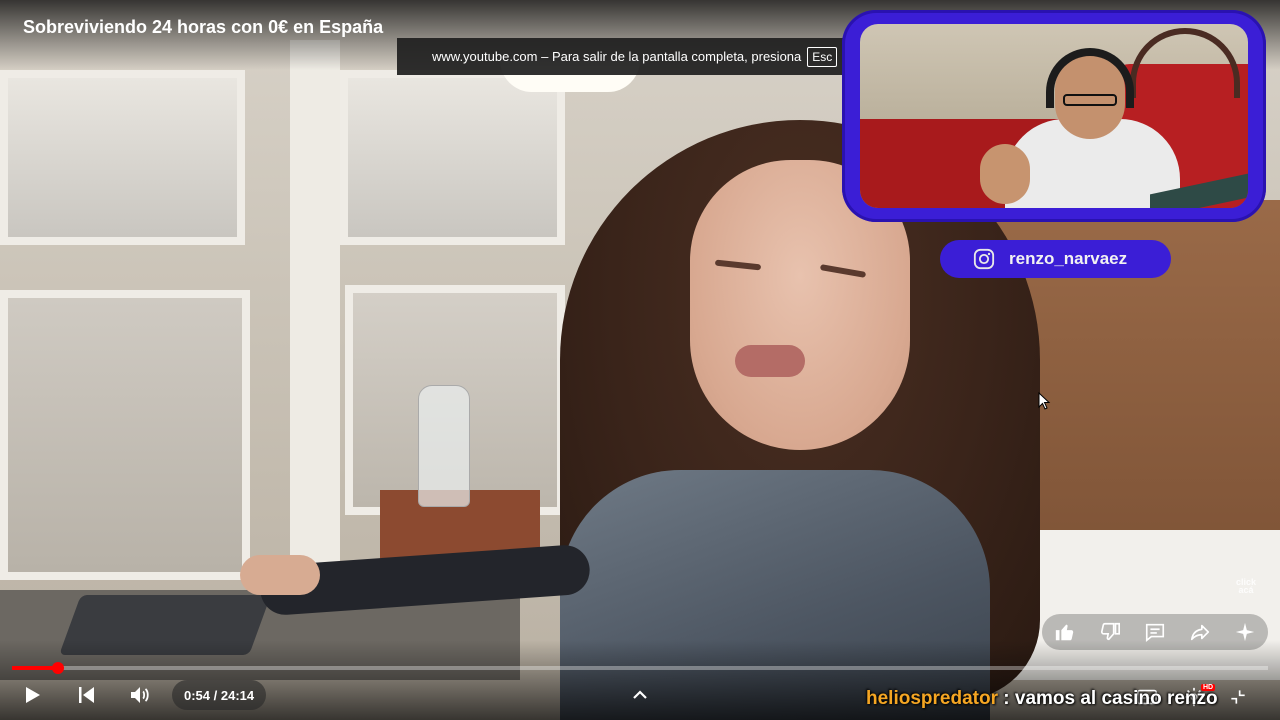 The height and width of the screenshot is (720, 1280). I want to click on exit-fullscreen-icon, so click(1238, 697).